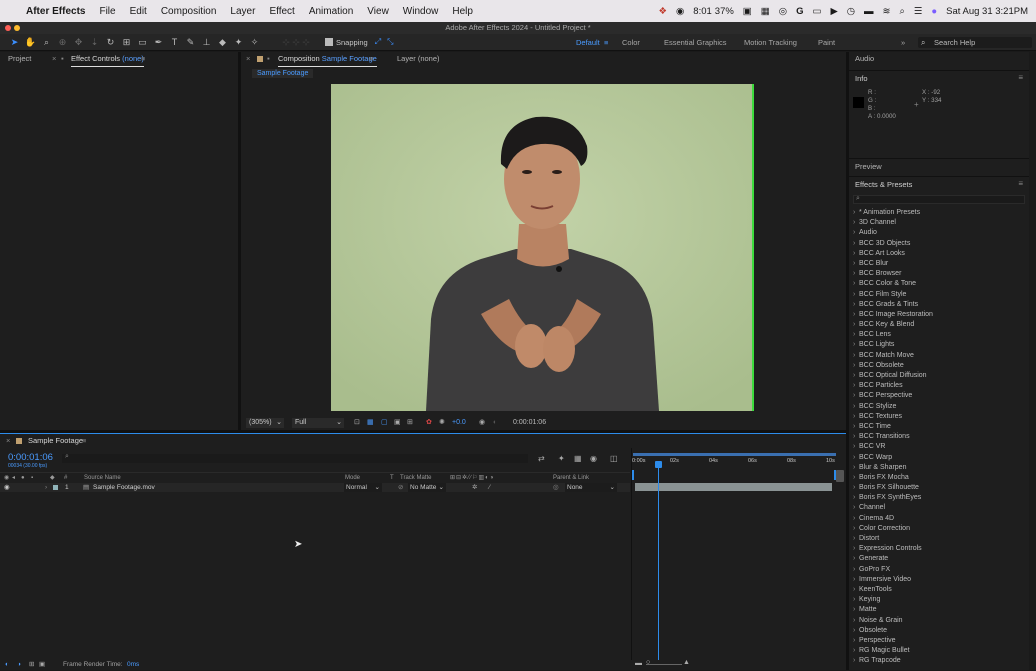  I want to click on clone-stamp-tool-icon: ⊥, so click(206, 42).